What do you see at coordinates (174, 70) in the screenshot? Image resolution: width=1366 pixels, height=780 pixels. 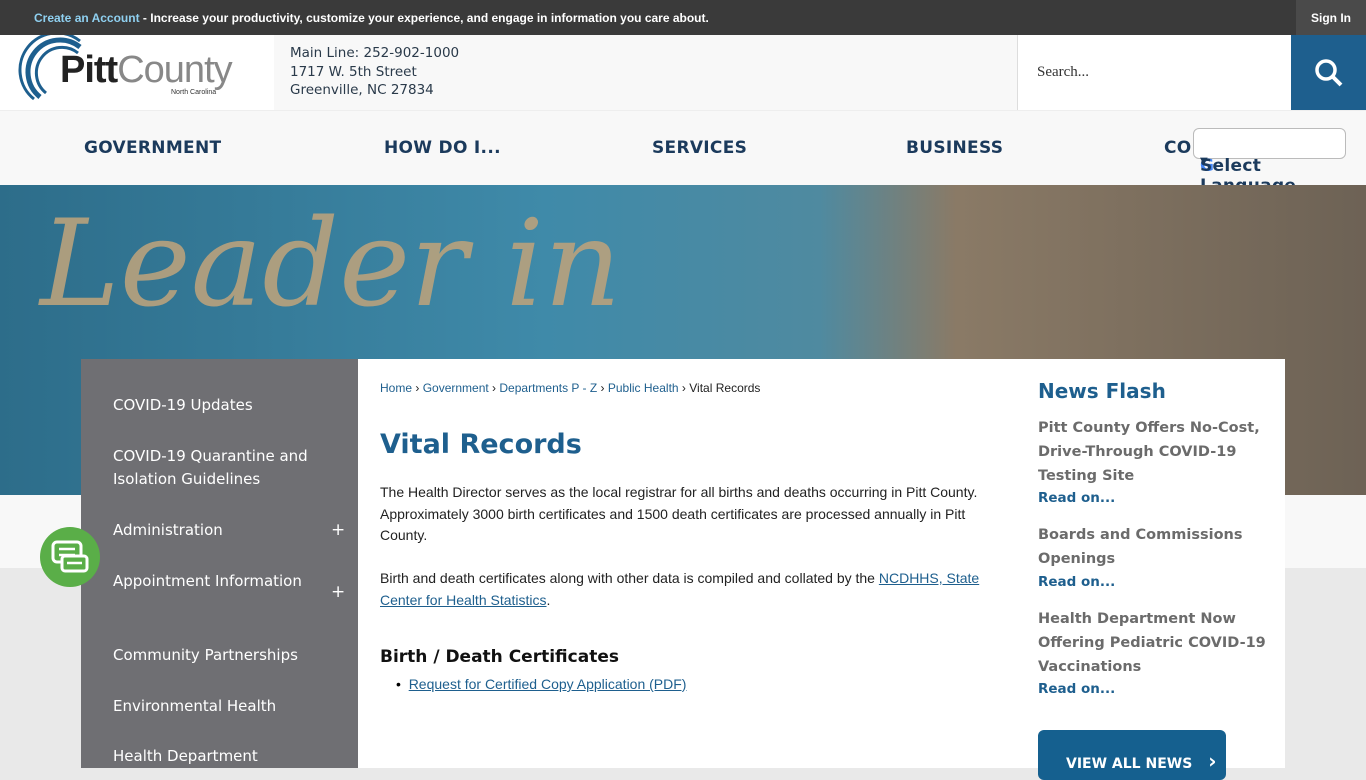 I see `logo-county: County` at bounding box center [174, 70].